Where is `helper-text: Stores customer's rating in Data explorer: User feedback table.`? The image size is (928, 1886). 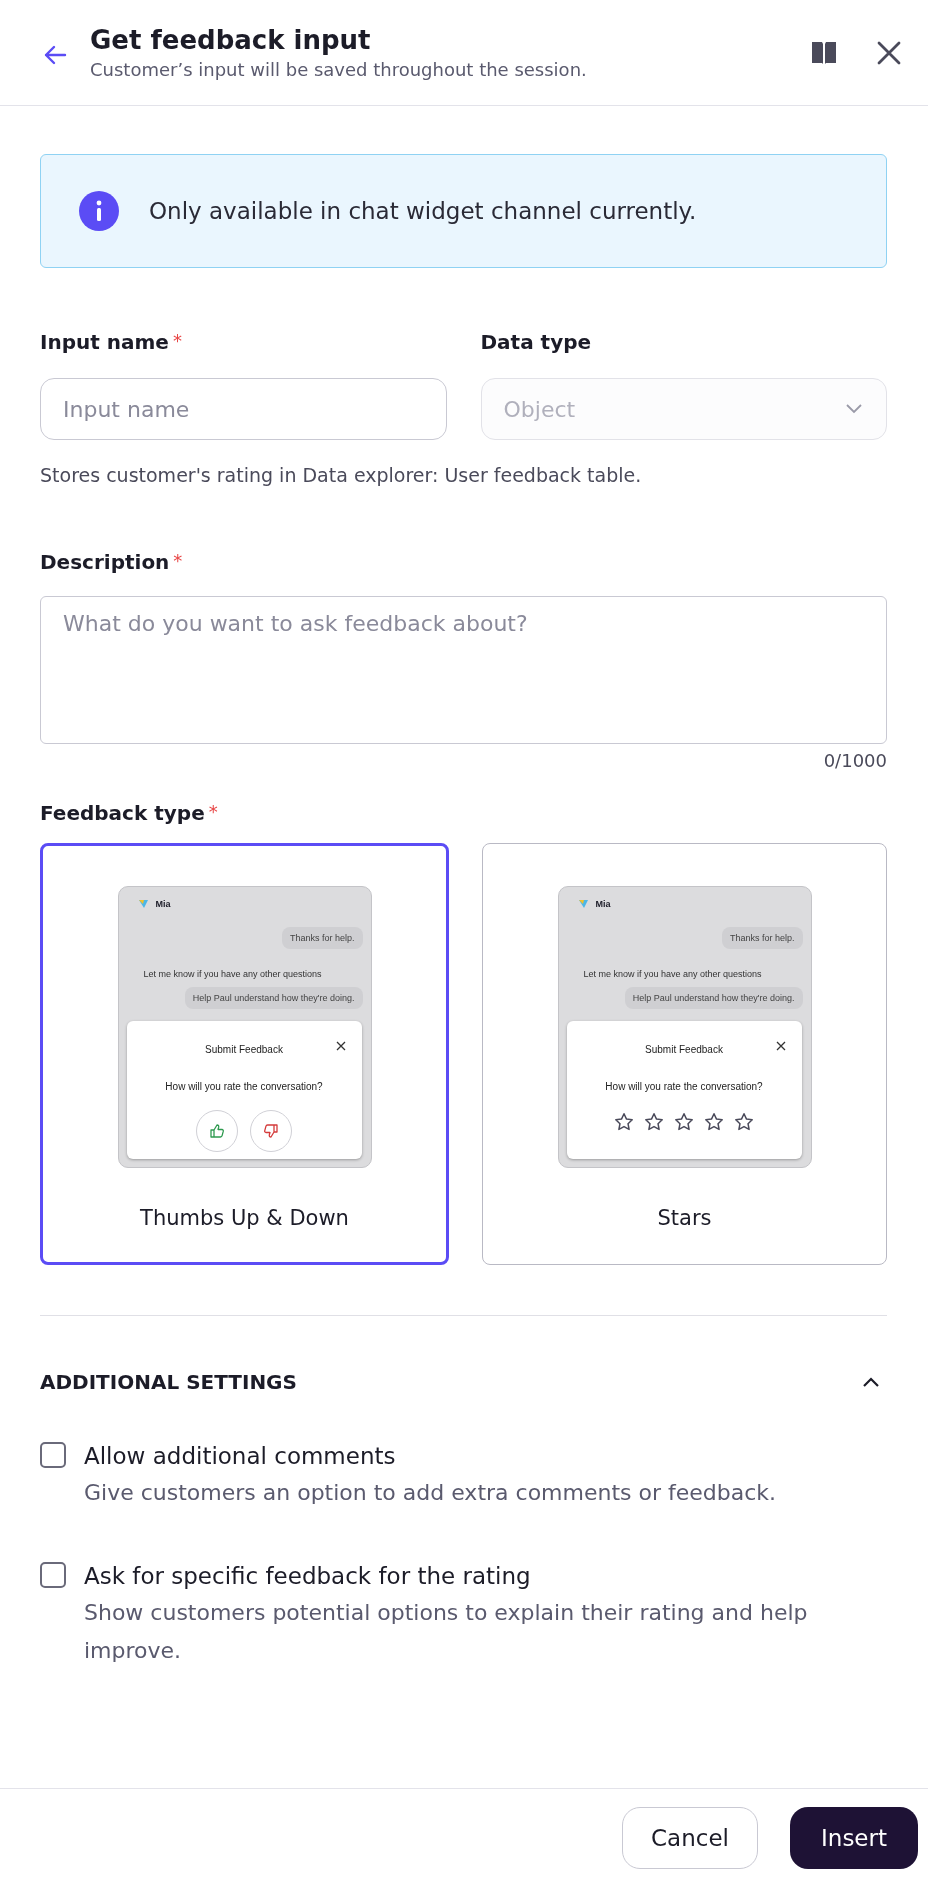 helper-text: Stores customer's rating in Data explorer: User feedback table. is located at coordinates (341, 475).